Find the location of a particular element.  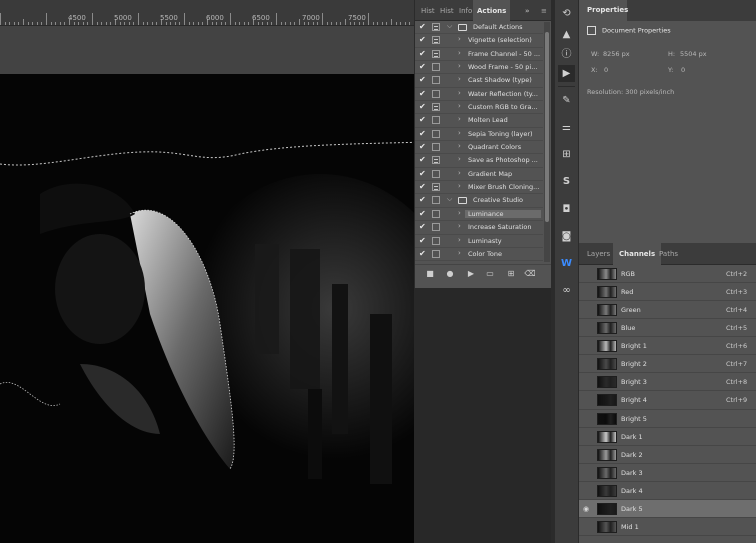

channel-row: Dark 2 is located at coordinates (667, 455).